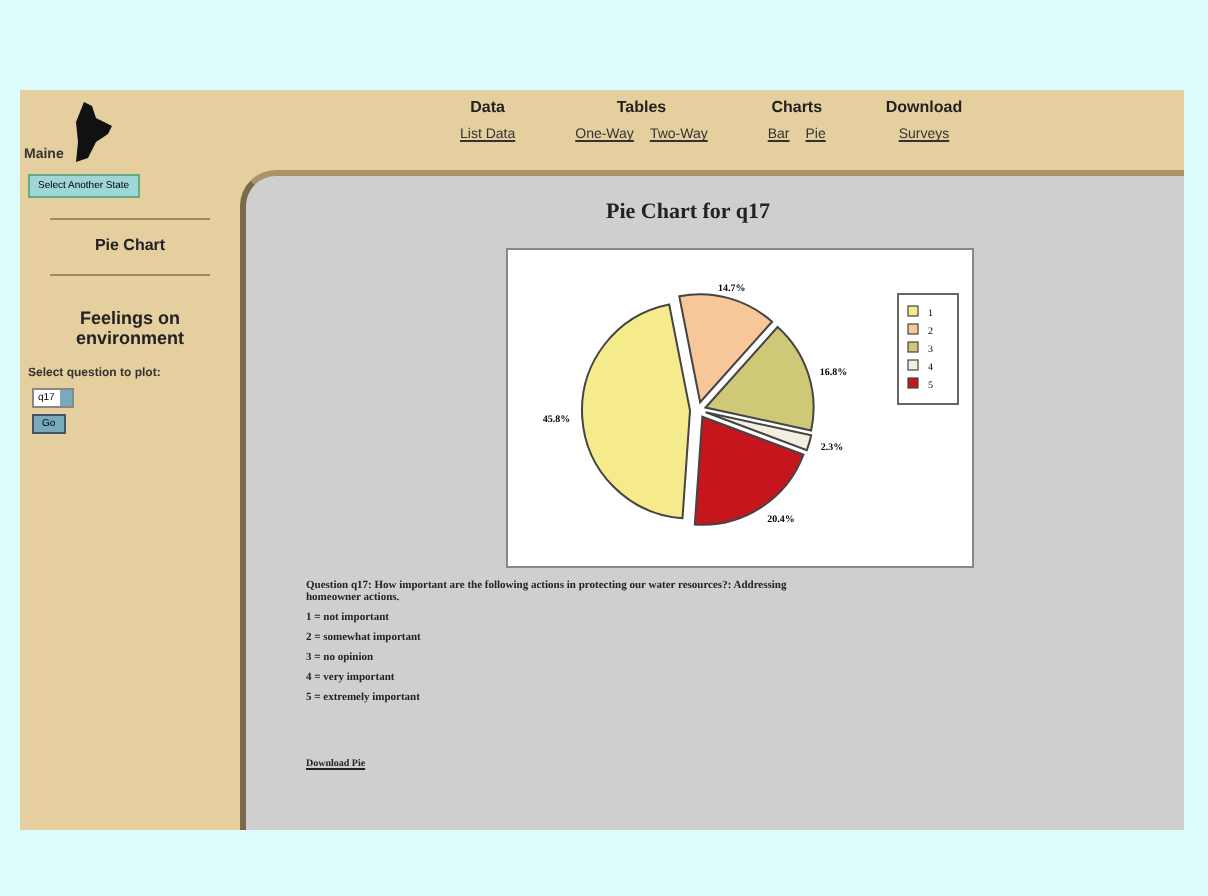 The width and height of the screenshot is (1208, 896). Describe the element at coordinates (797, 107) in the screenshot. I see `nav-heading: Charts` at that location.